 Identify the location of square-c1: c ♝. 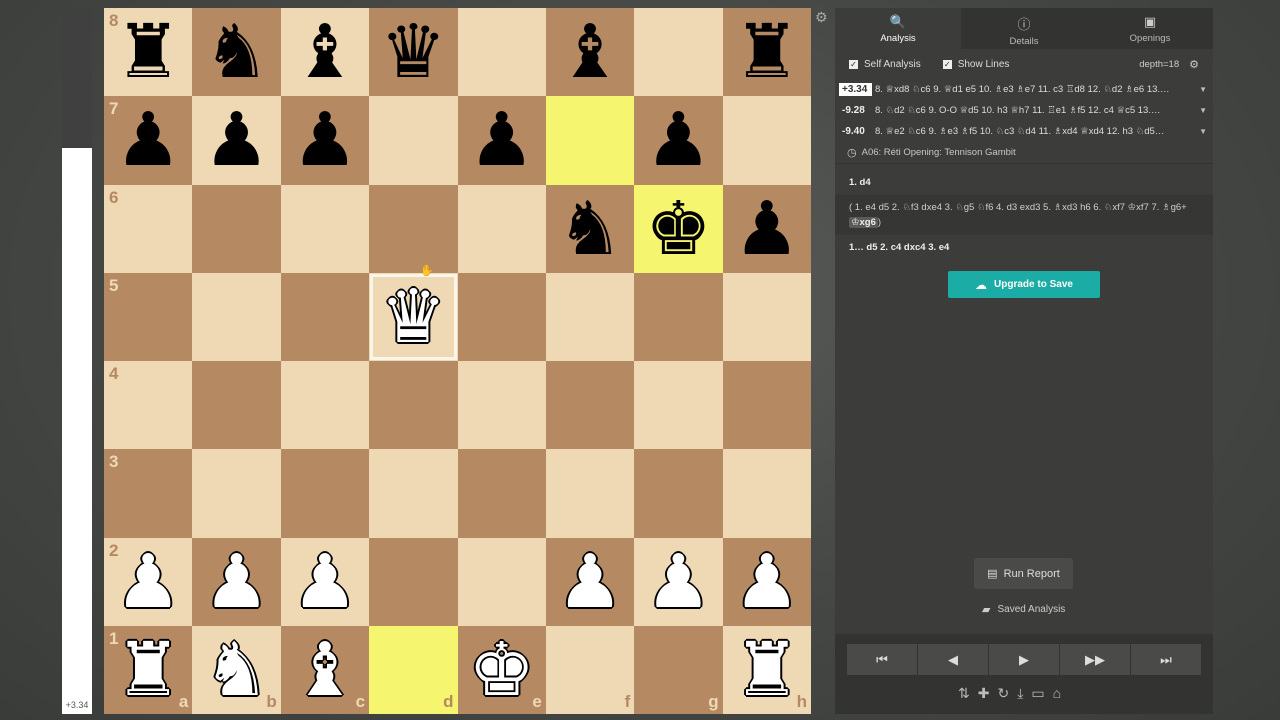
(325, 669).